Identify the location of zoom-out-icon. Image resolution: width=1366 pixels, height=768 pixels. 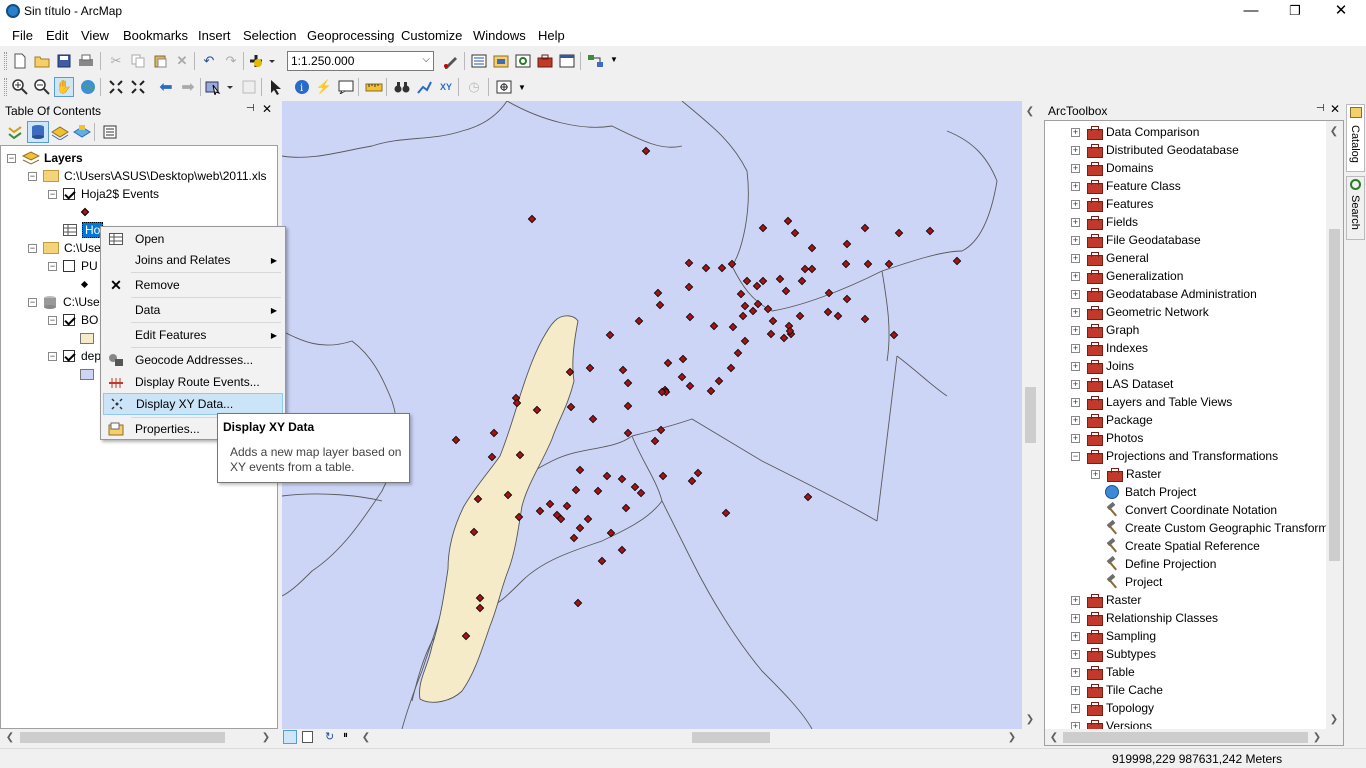
(42, 87).